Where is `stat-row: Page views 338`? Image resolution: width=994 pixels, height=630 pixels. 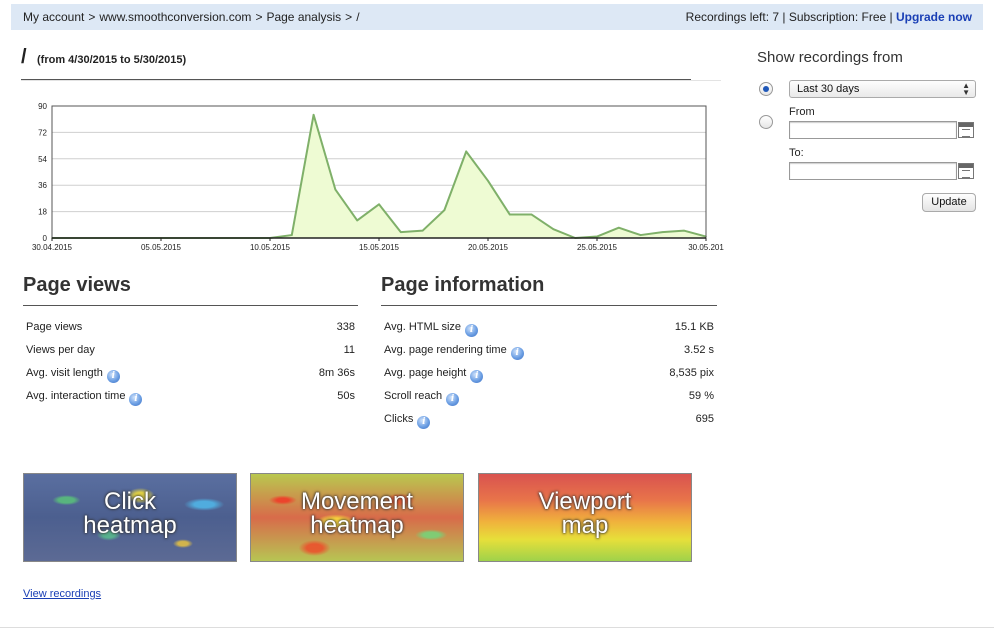
stat-row: Page views 338 is located at coordinates (190, 332).